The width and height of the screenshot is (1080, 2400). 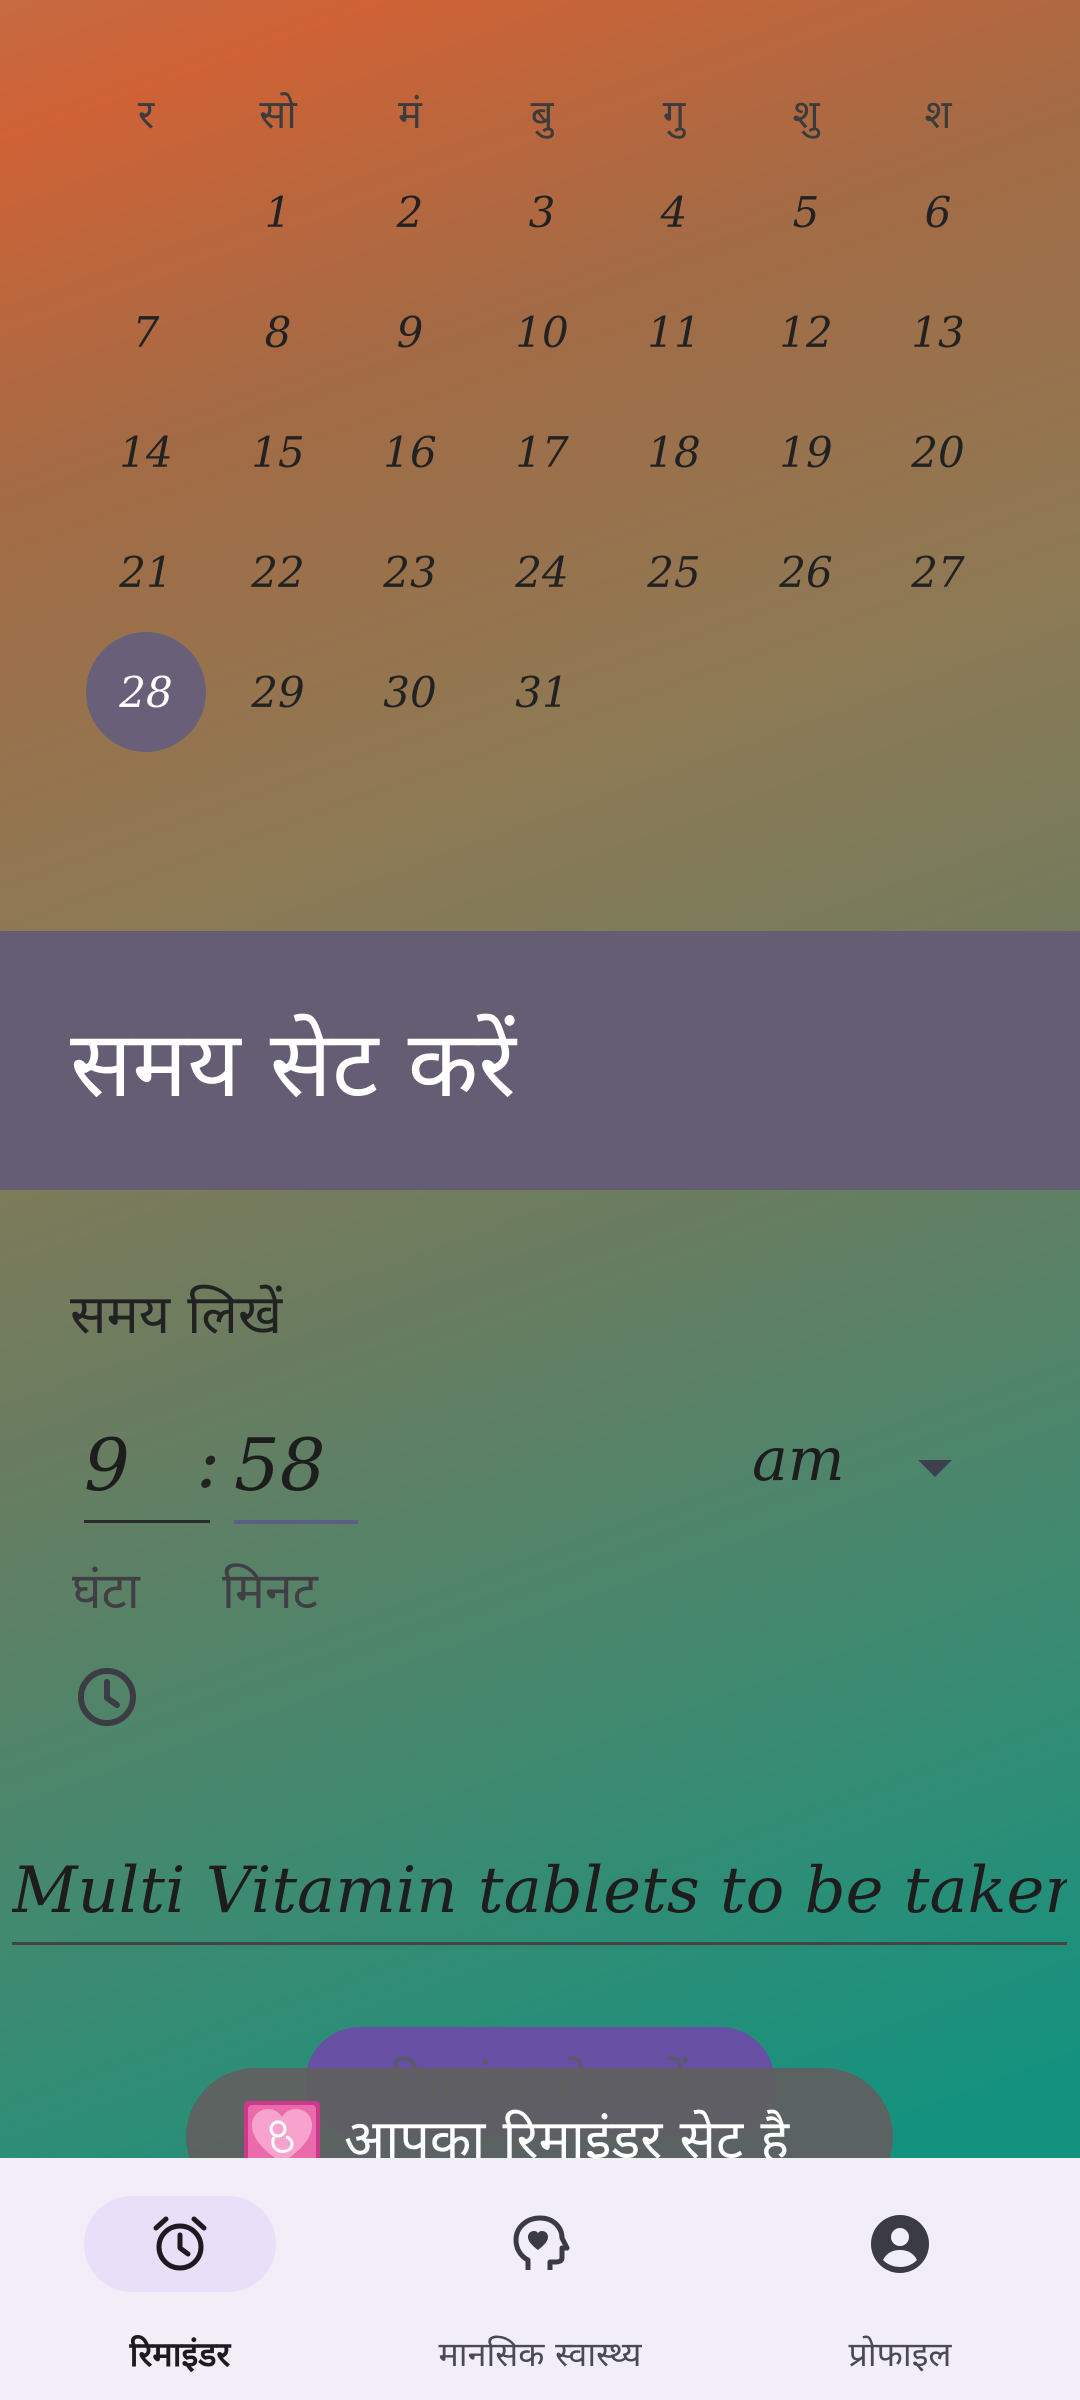 I want to click on calendar-week: 21 22 23 24 25 26 27, so click(x=542, y=572).